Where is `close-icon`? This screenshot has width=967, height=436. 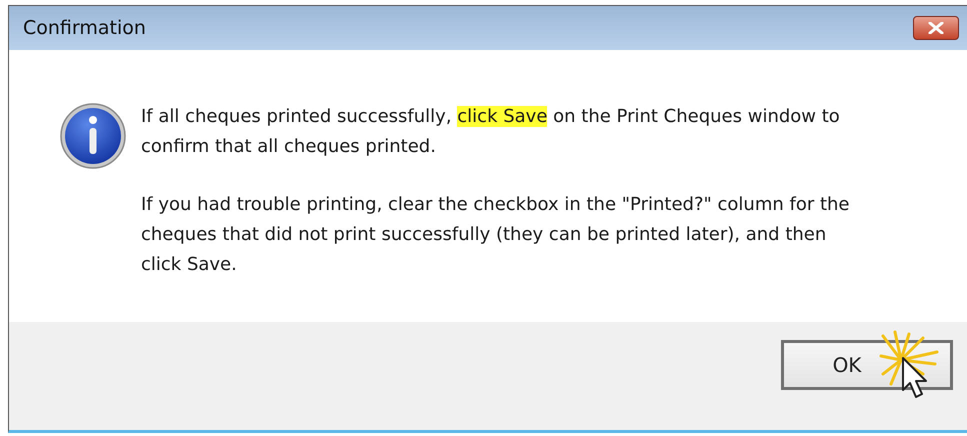 close-icon is located at coordinates (936, 28).